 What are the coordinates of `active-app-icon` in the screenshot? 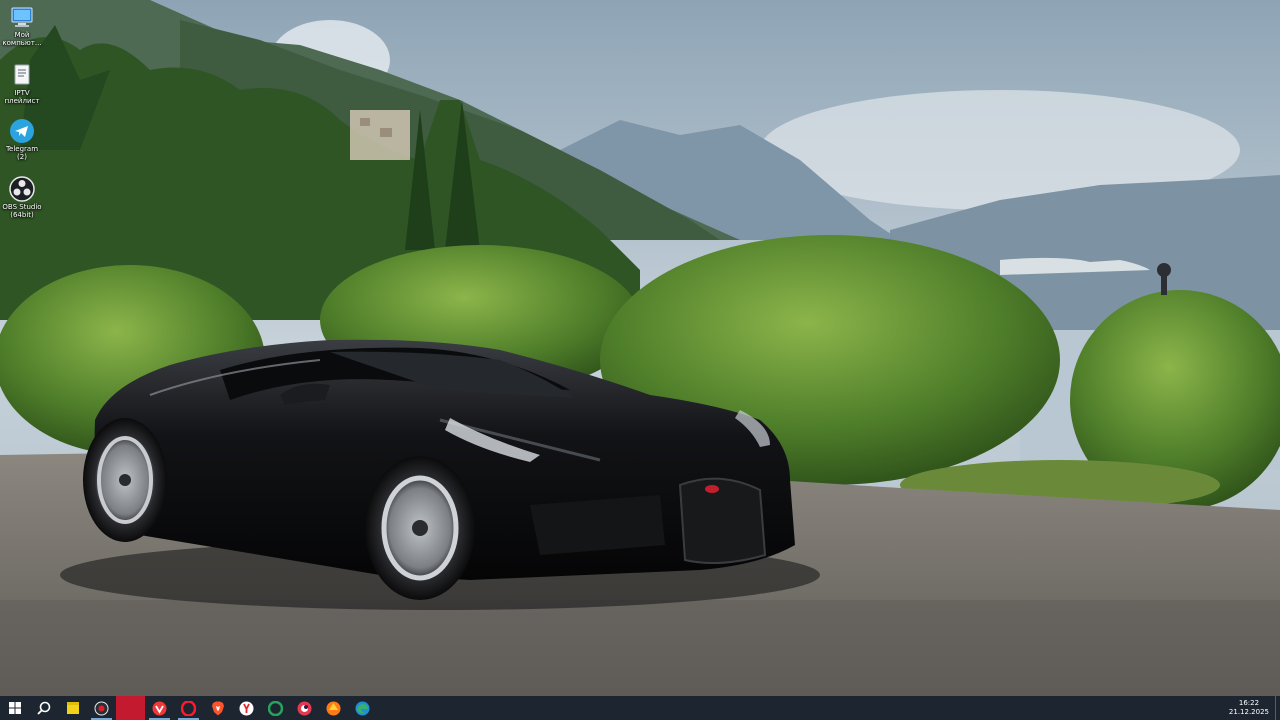 It's located at (130, 708).